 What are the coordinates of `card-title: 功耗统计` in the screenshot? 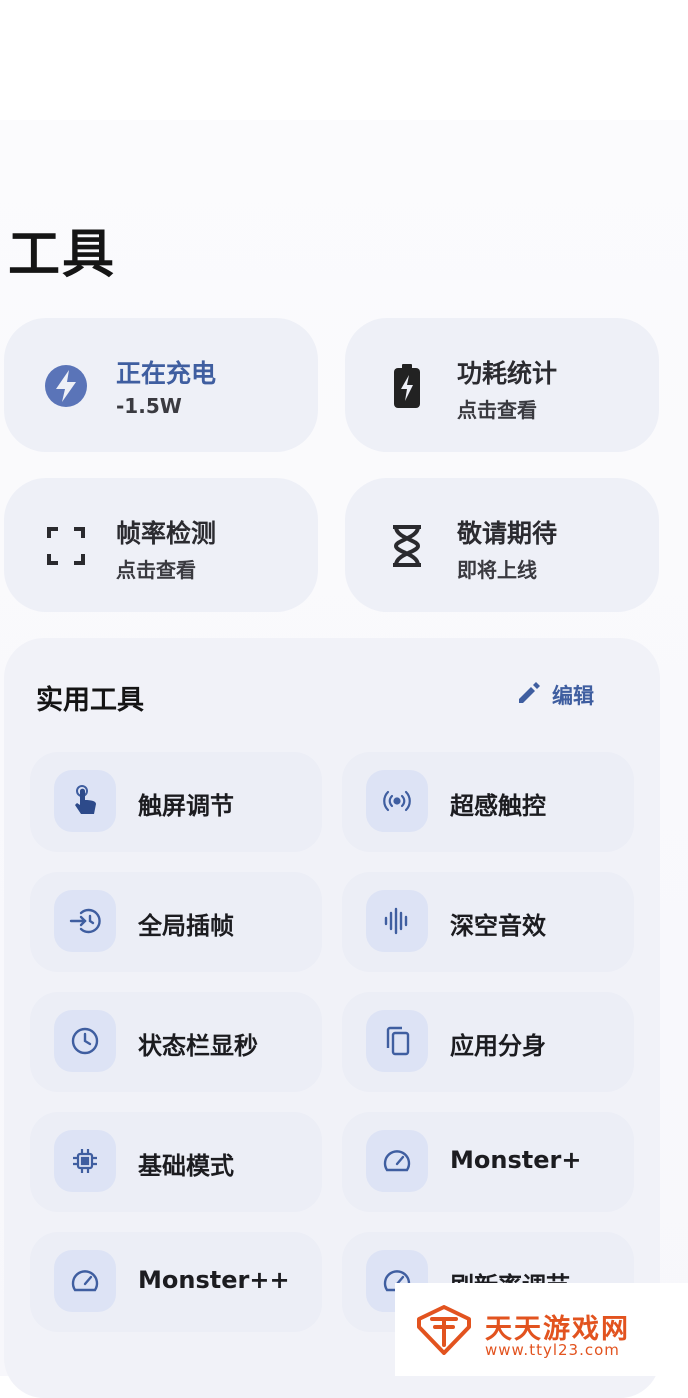 It's located at (507, 373).